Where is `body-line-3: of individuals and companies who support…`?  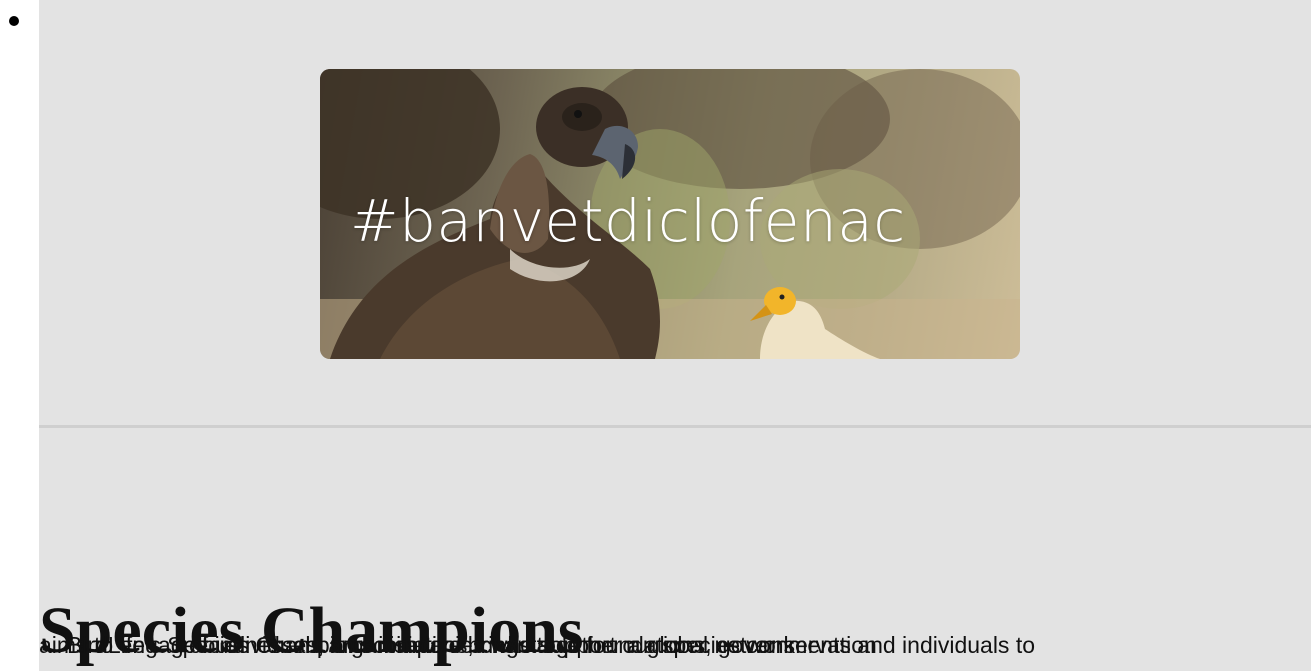 body-line-3: of individuals and companies who support… is located at coordinates (533, 645).